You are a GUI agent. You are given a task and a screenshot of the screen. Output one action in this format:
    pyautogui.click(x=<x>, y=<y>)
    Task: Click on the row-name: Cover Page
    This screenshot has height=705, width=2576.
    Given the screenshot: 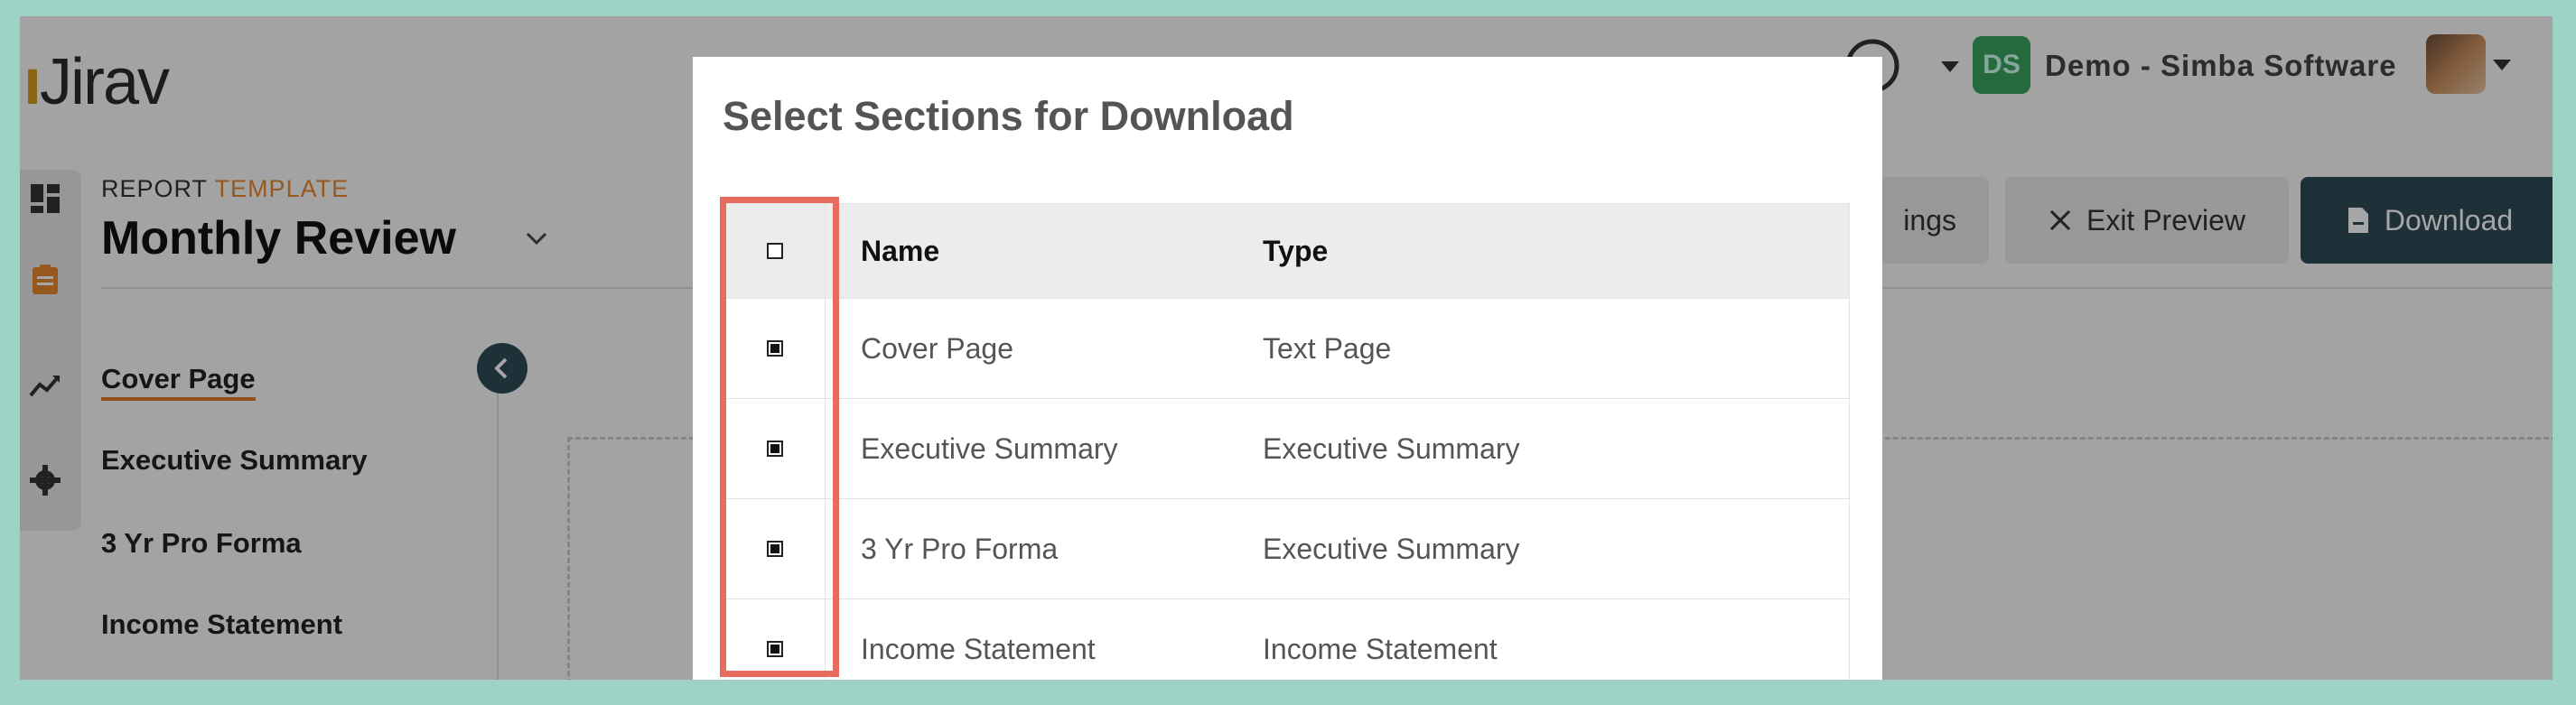 What is the action you would take?
    pyautogui.click(x=937, y=348)
    